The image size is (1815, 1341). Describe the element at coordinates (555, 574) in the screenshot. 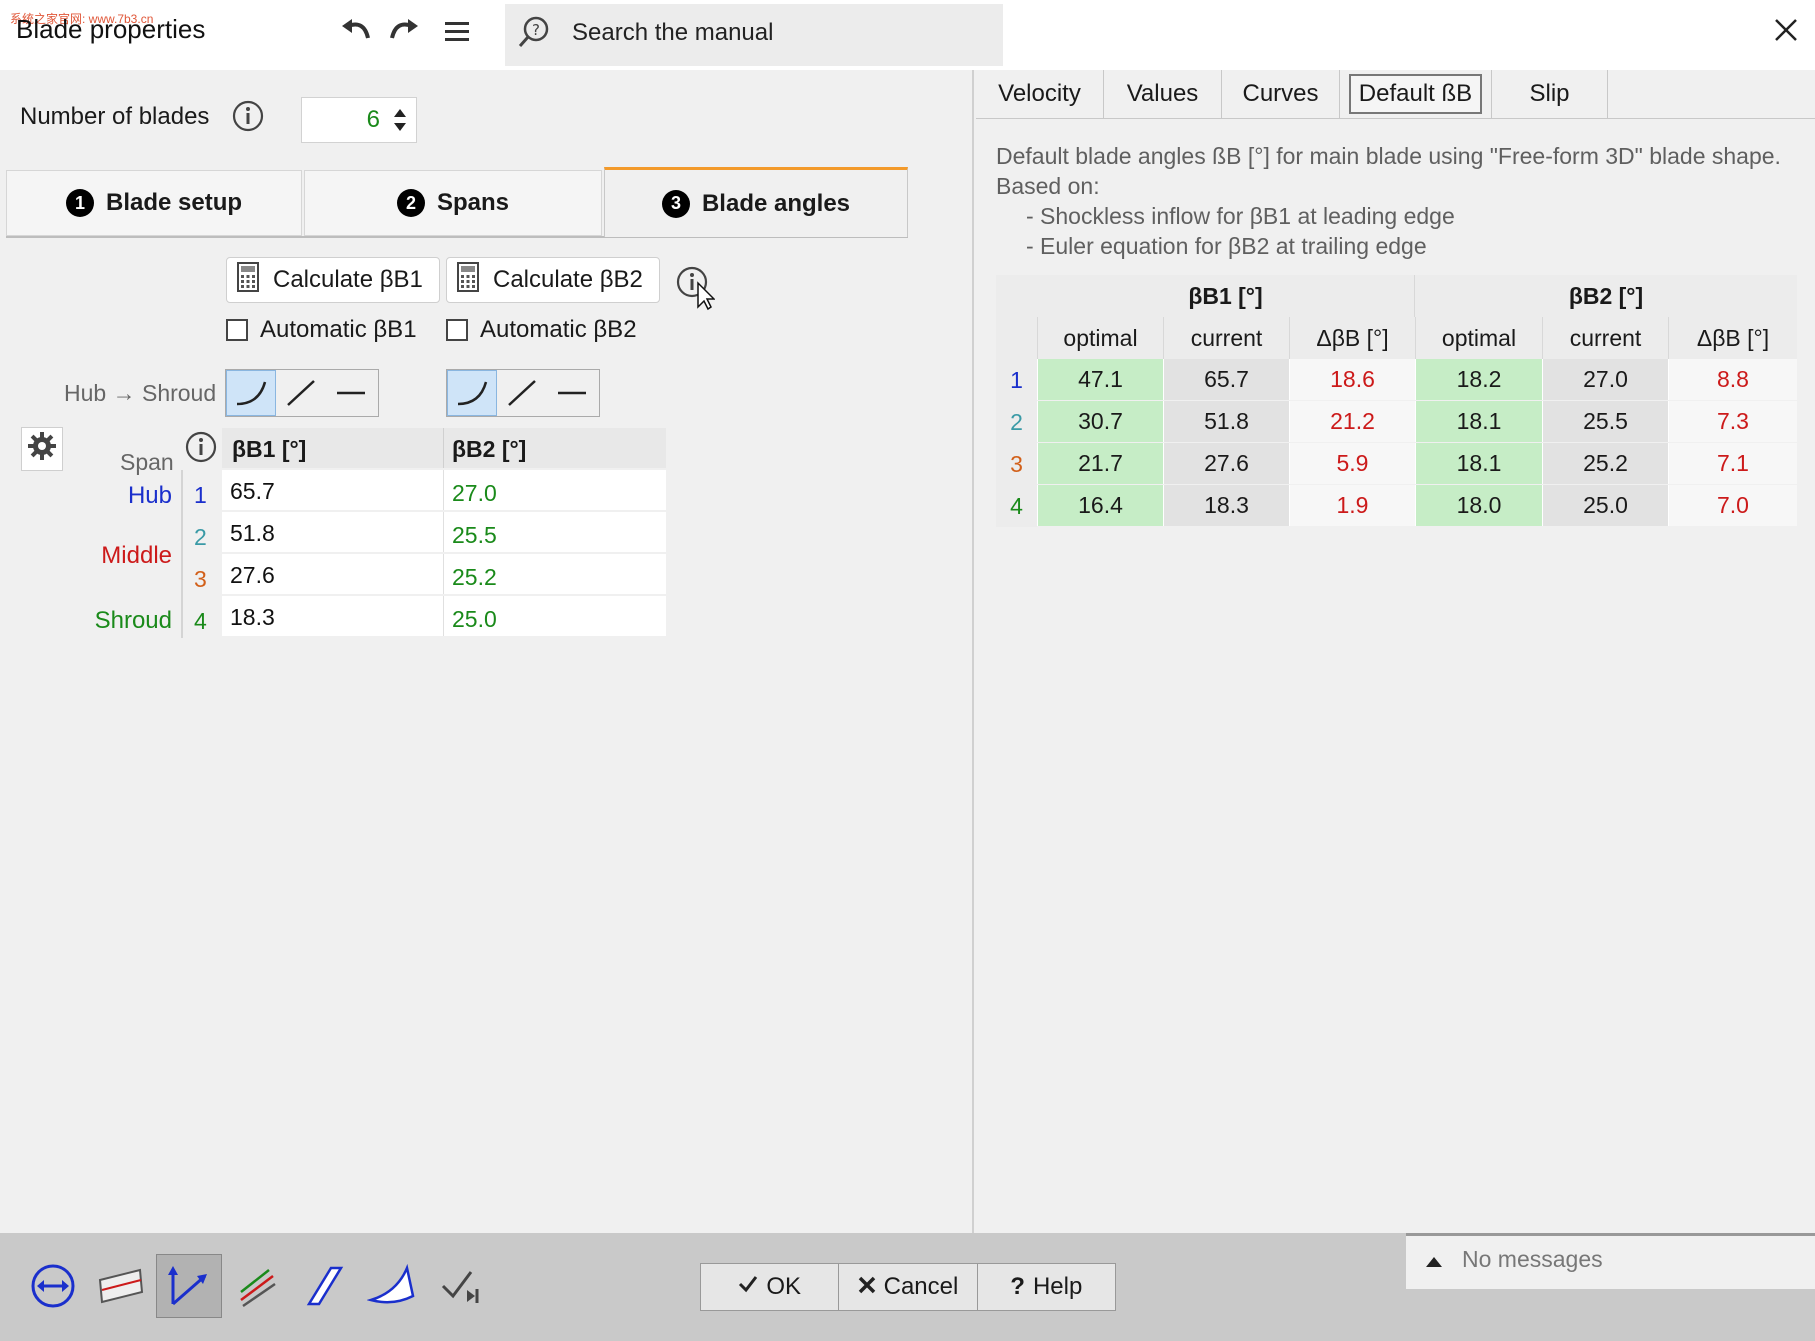

I see `b2-value-cell: 25.2` at that location.